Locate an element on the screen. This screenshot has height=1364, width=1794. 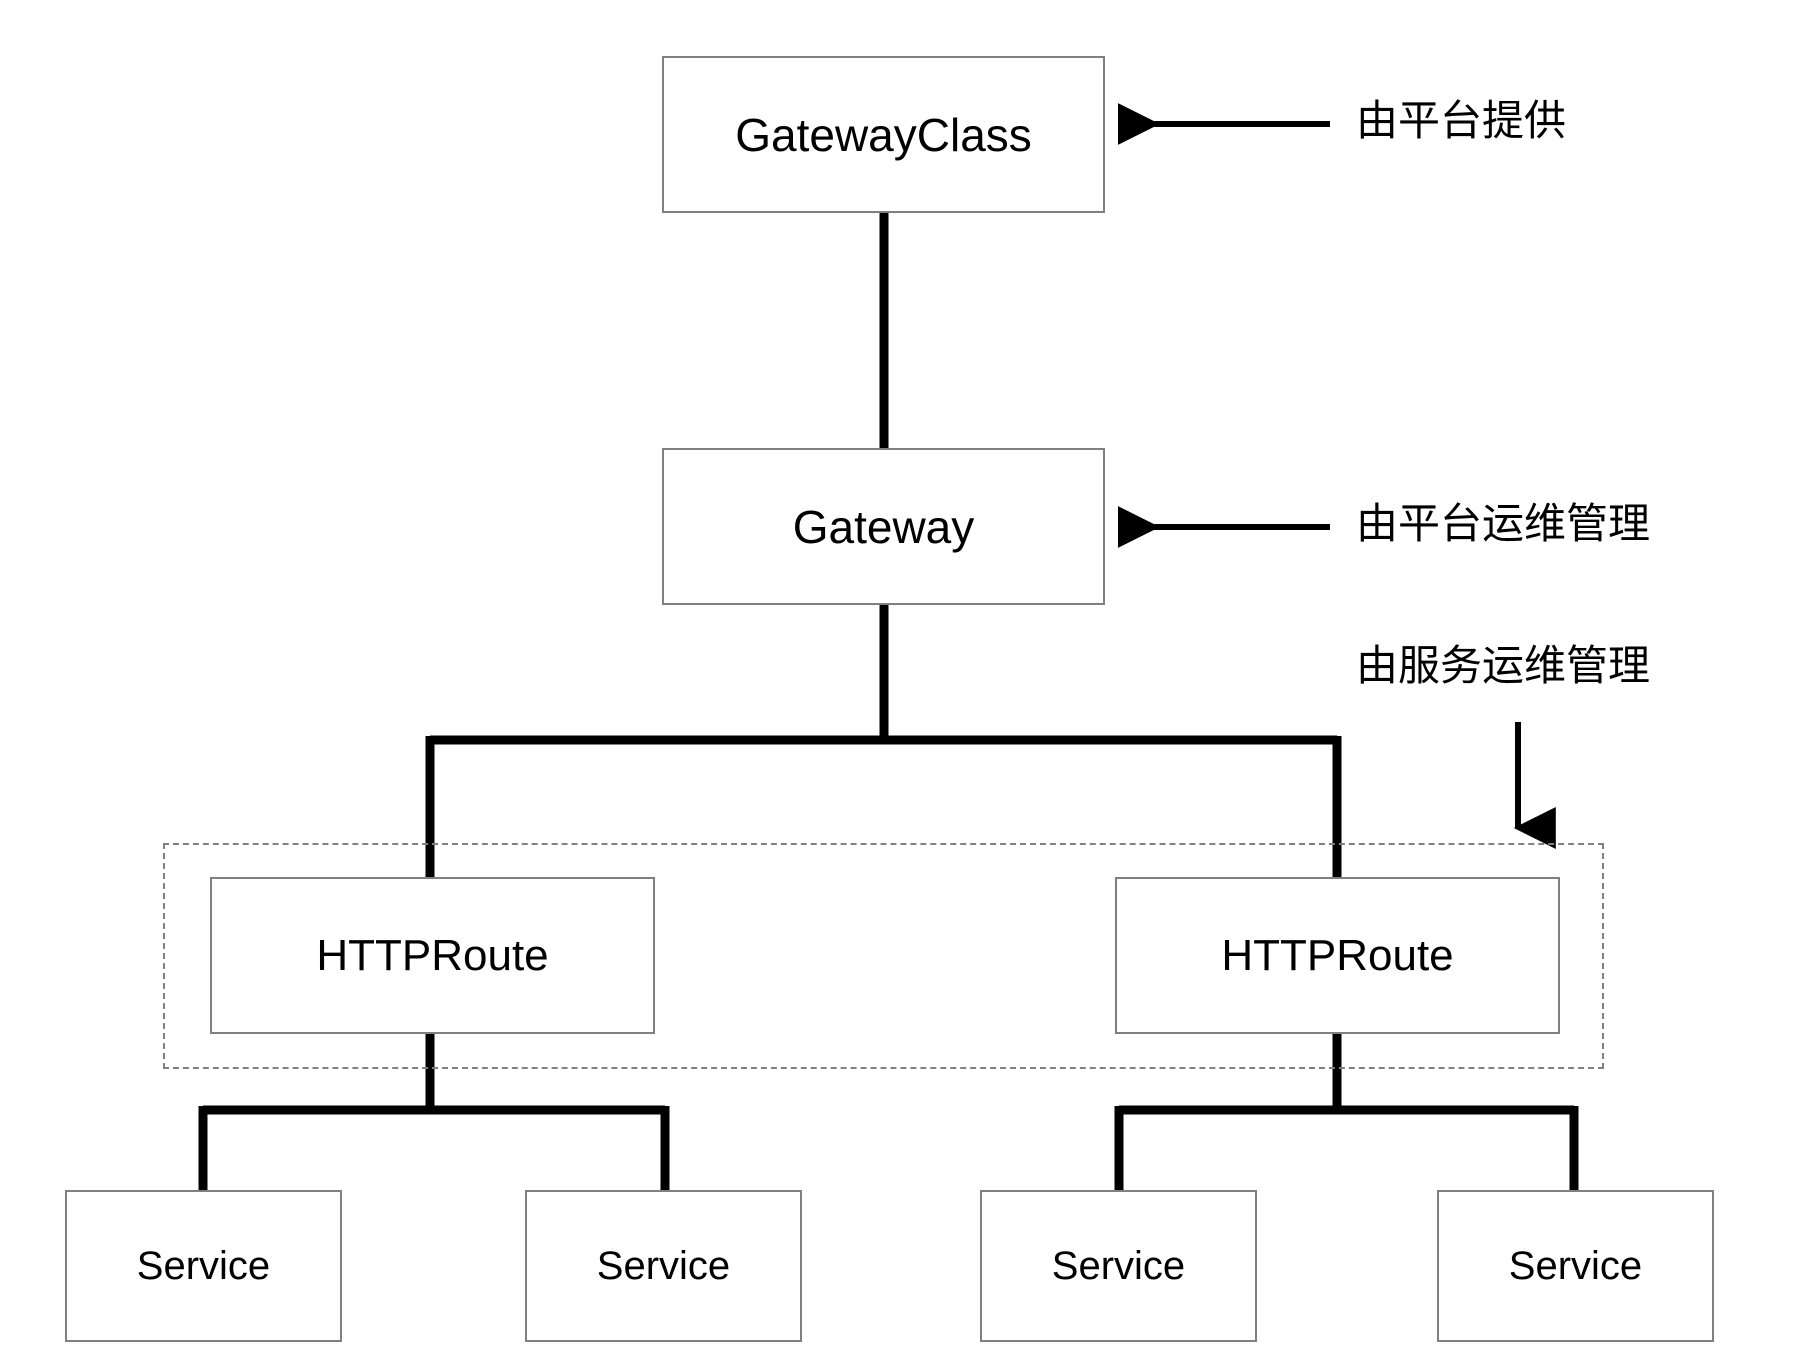
annotation-platform-provided: 由平台提供 is located at coordinates (1461, 120).